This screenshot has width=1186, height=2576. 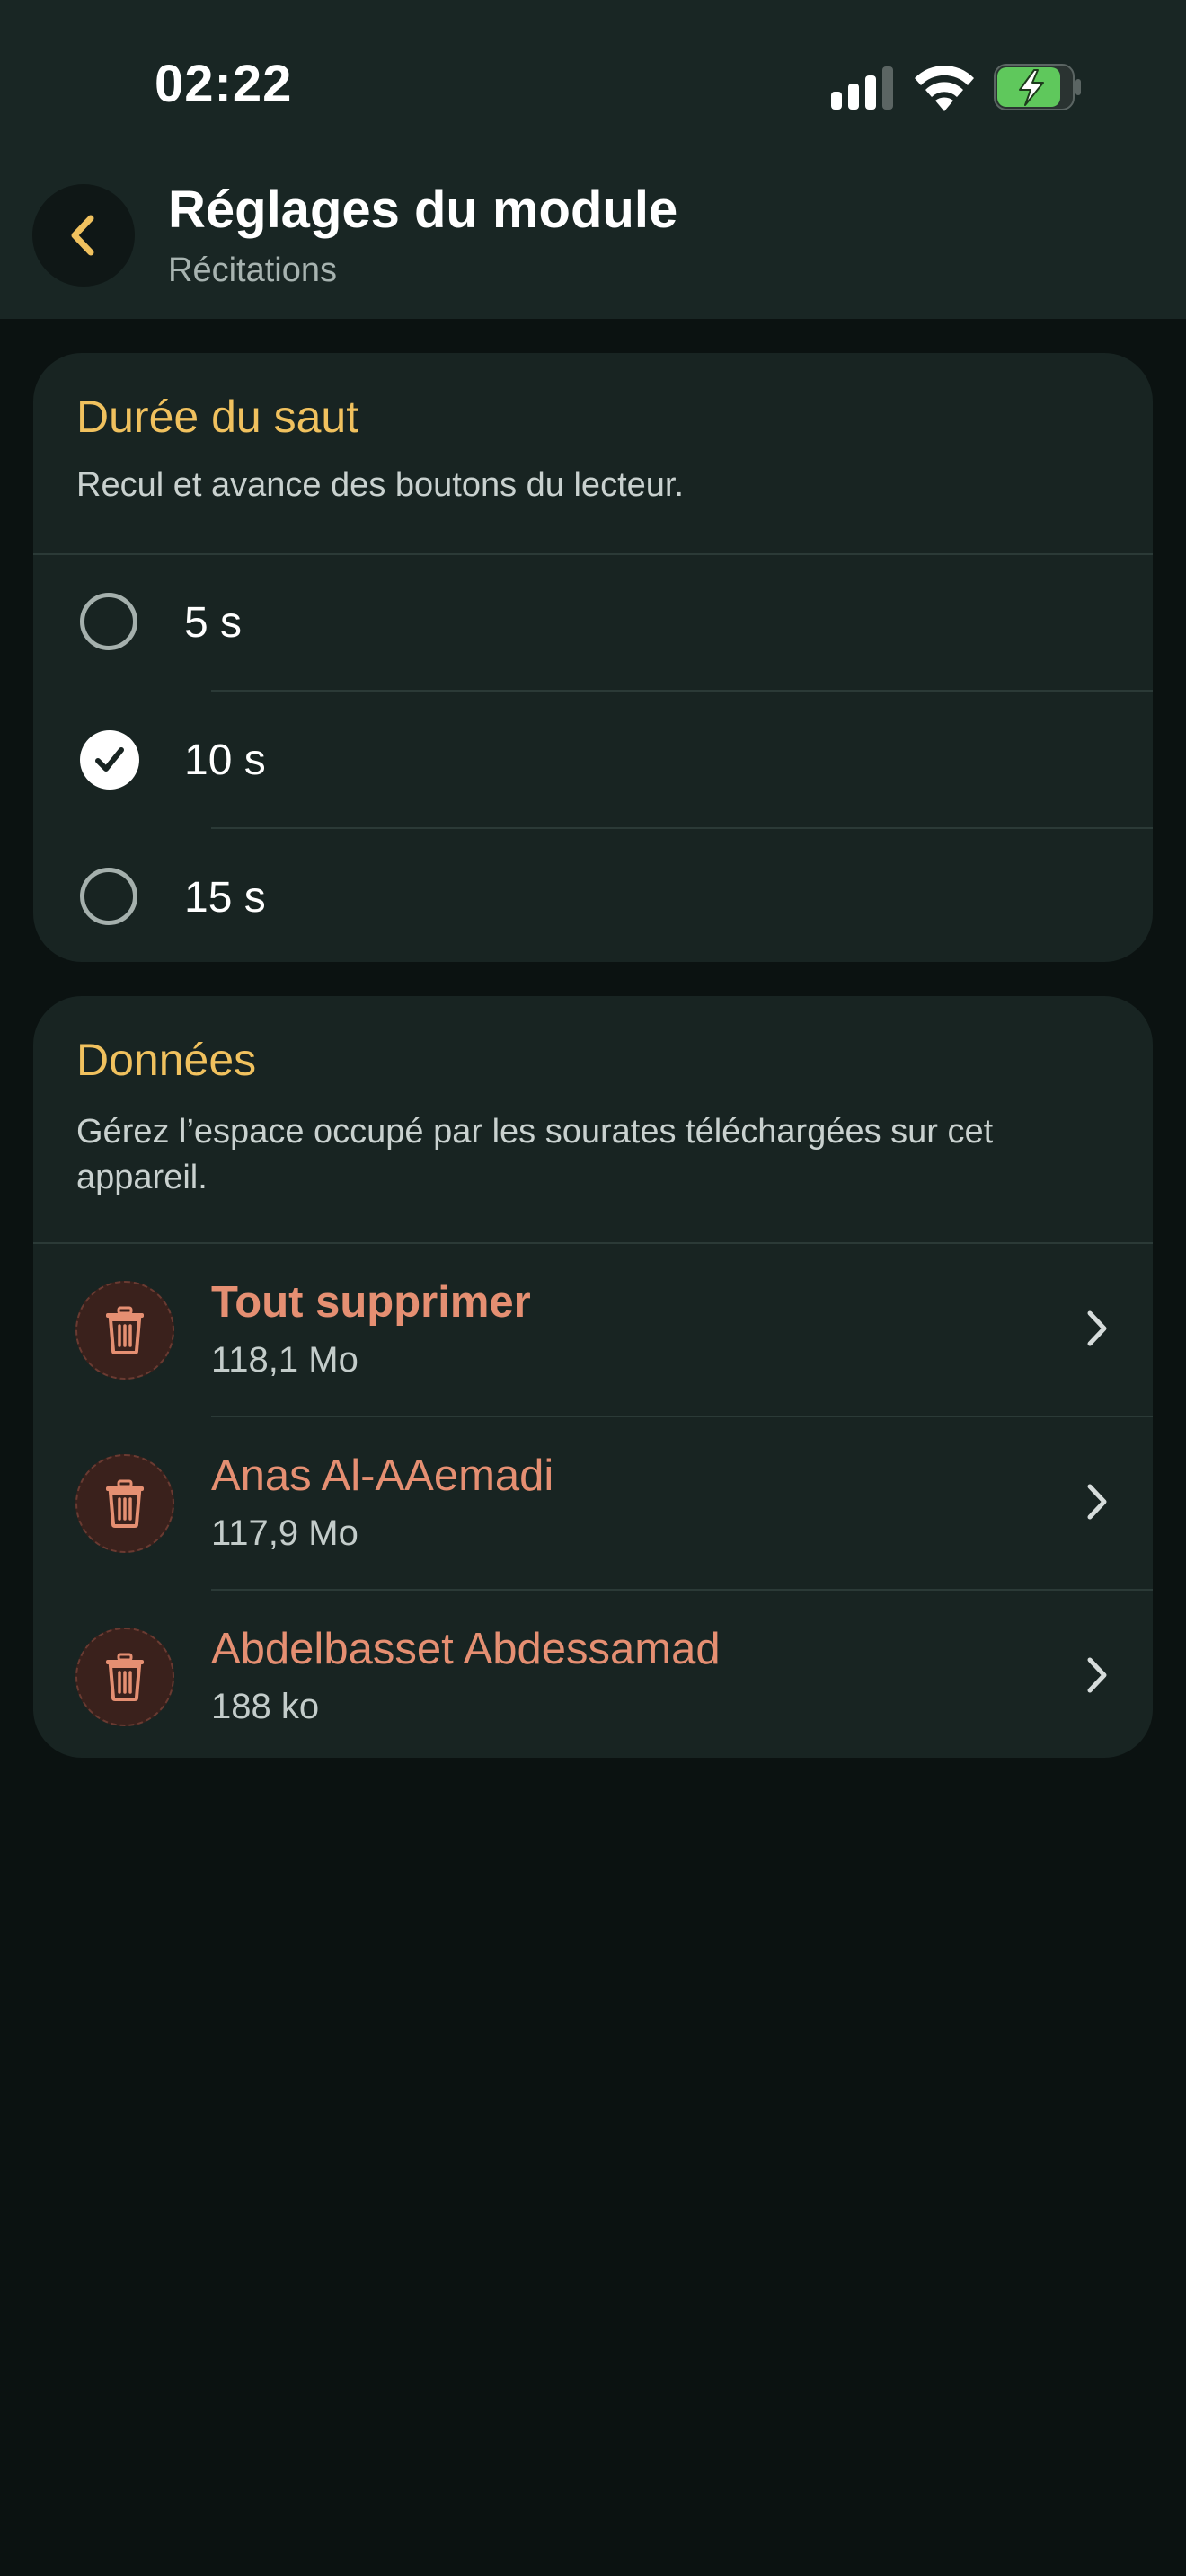 I want to click on delete-all-row: Tout supprimer 118,1 Mo, so click(x=593, y=1329).